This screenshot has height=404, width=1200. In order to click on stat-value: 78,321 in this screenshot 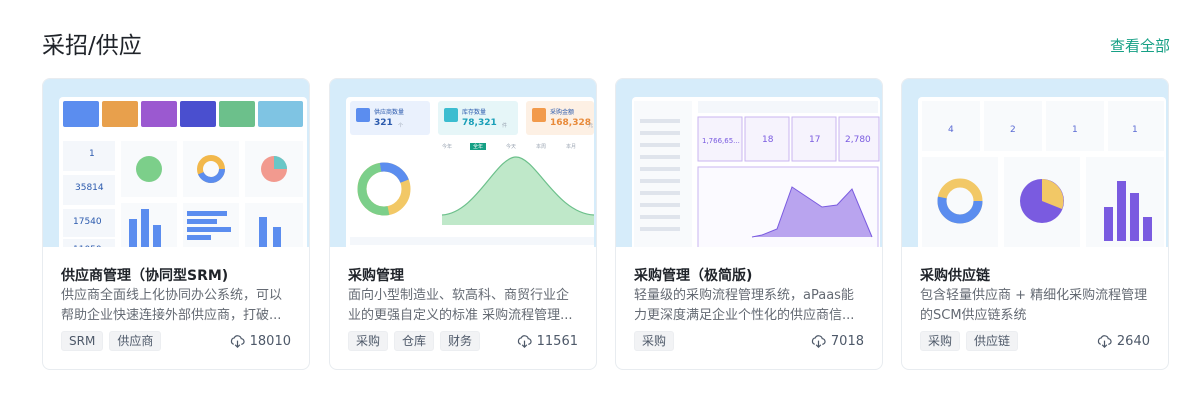, I will do `click(479, 123)`.